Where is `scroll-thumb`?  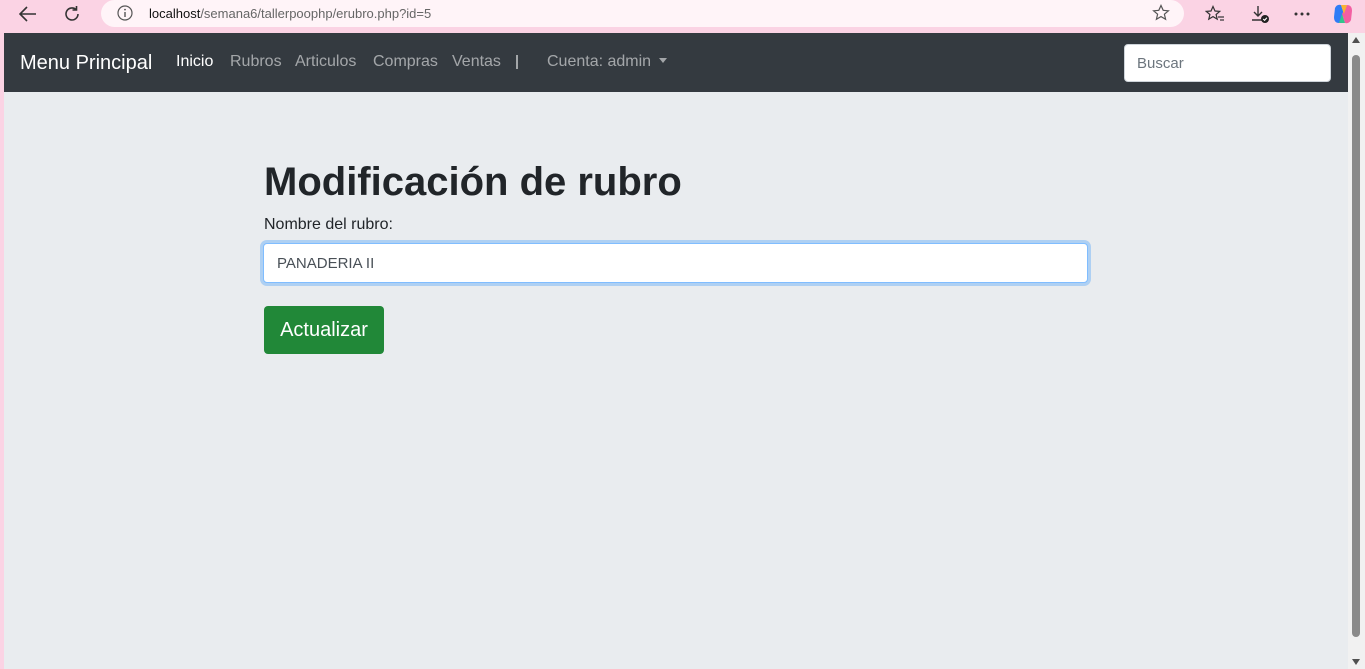
scroll-thumb is located at coordinates (1356, 346).